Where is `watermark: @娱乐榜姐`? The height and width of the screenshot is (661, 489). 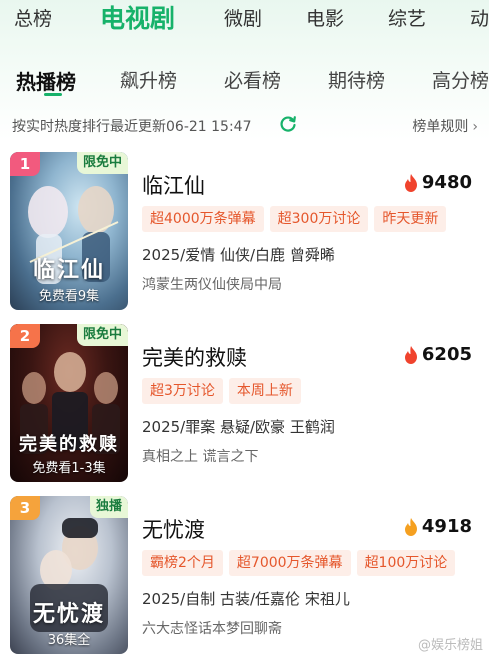 watermark: @娱乐榜姐 is located at coordinates (450, 645).